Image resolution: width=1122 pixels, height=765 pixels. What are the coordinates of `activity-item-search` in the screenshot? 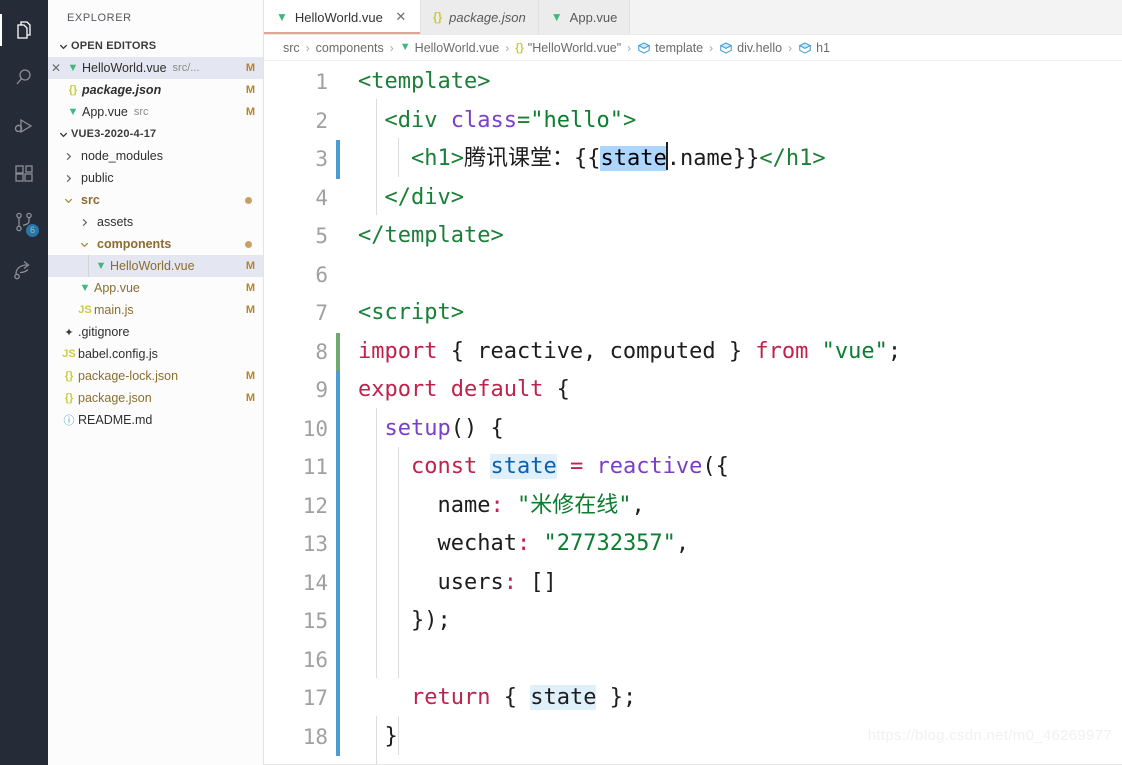 It's located at (24, 78).